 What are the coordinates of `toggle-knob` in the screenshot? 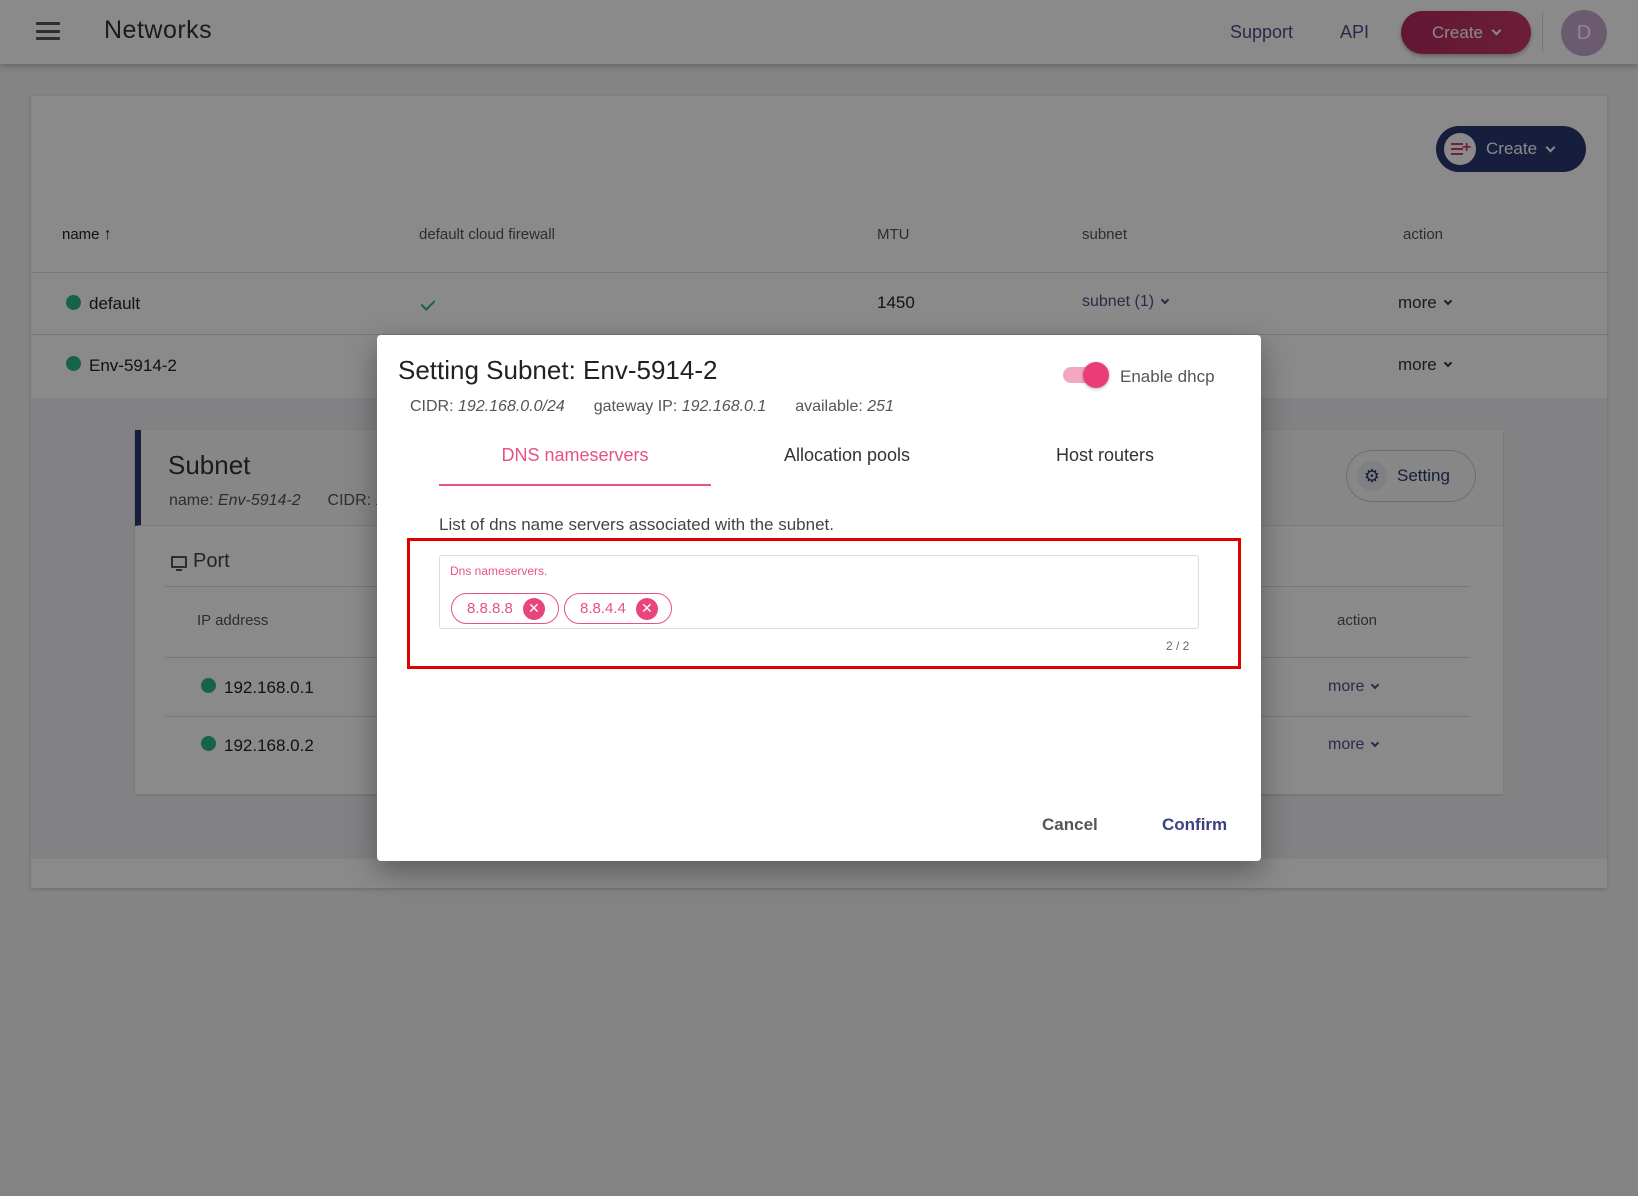 It's located at (1096, 375).